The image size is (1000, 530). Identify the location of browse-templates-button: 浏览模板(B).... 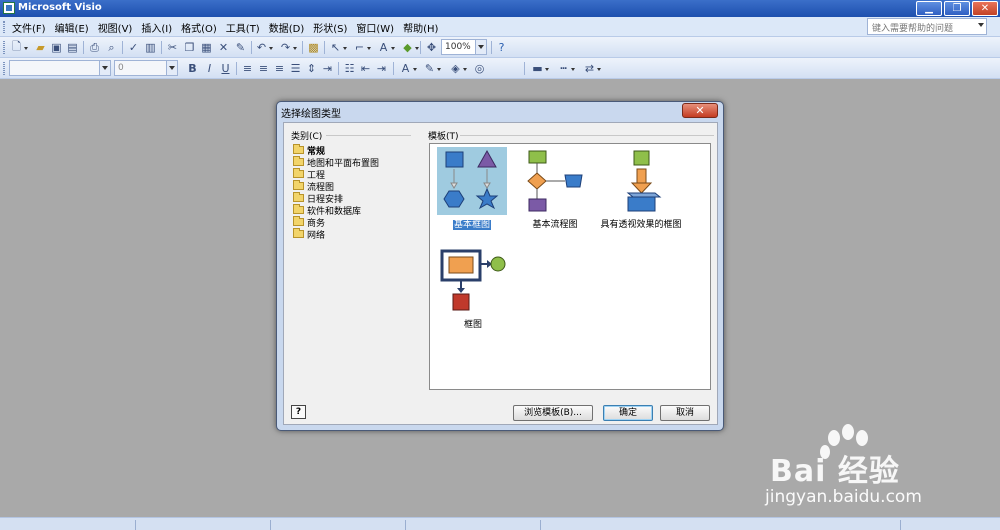
(553, 413).